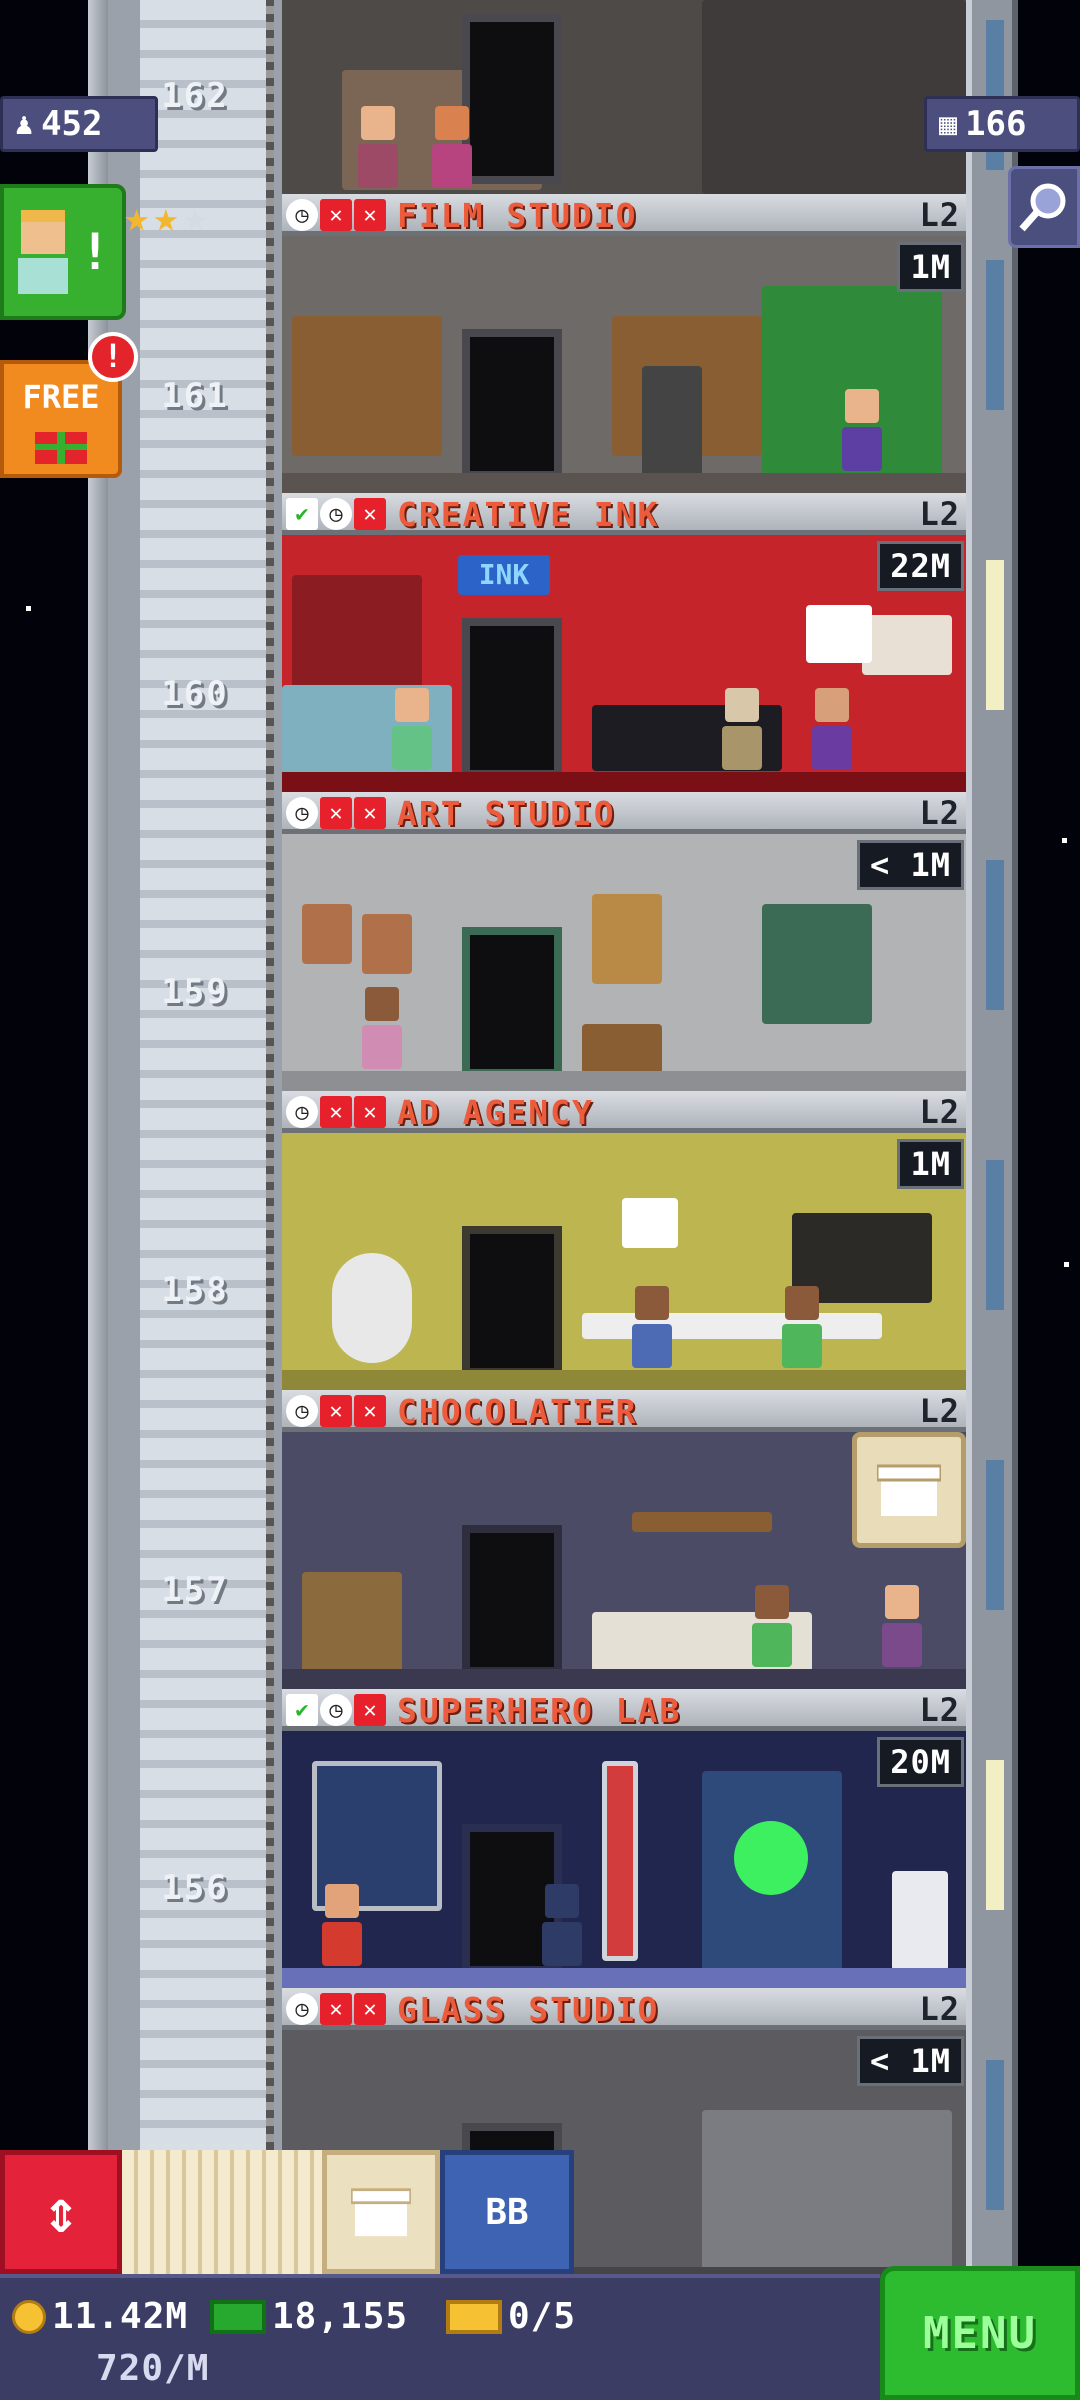 This screenshot has width=1080, height=2400. Describe the element at coordinates (195, 1888) in the screenshot. I see `shaft-floor-number: 156` at that location.